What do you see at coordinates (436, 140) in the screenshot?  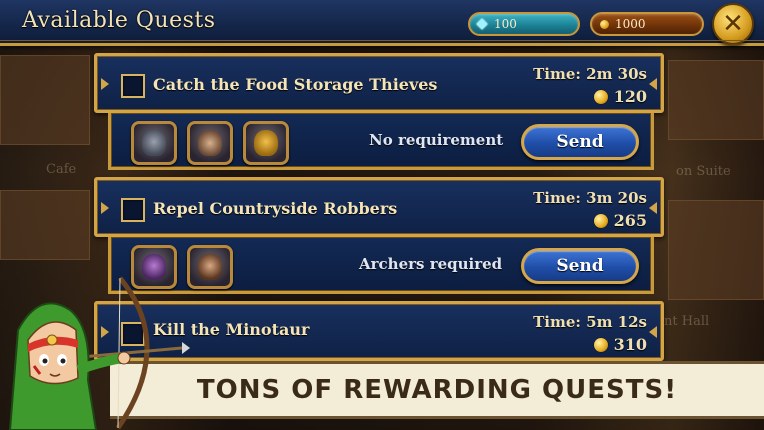 I see `quest-requirement: No requirement` at bounding box center [436, 140].